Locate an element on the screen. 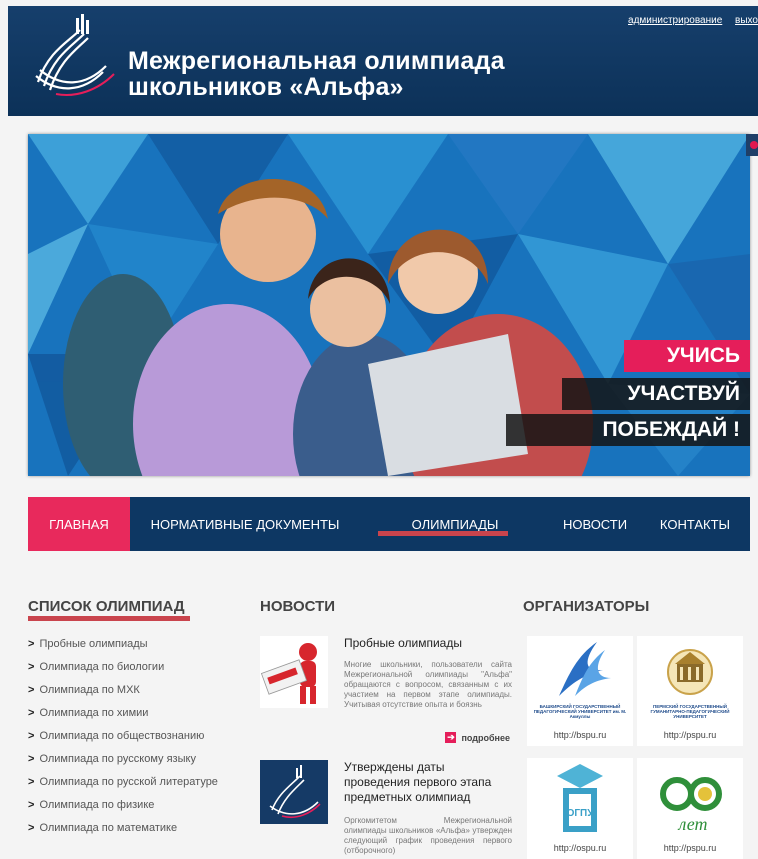 The image size is (758, 859). arrow-right-icon: ➔ is located at coordinates (451, 737).